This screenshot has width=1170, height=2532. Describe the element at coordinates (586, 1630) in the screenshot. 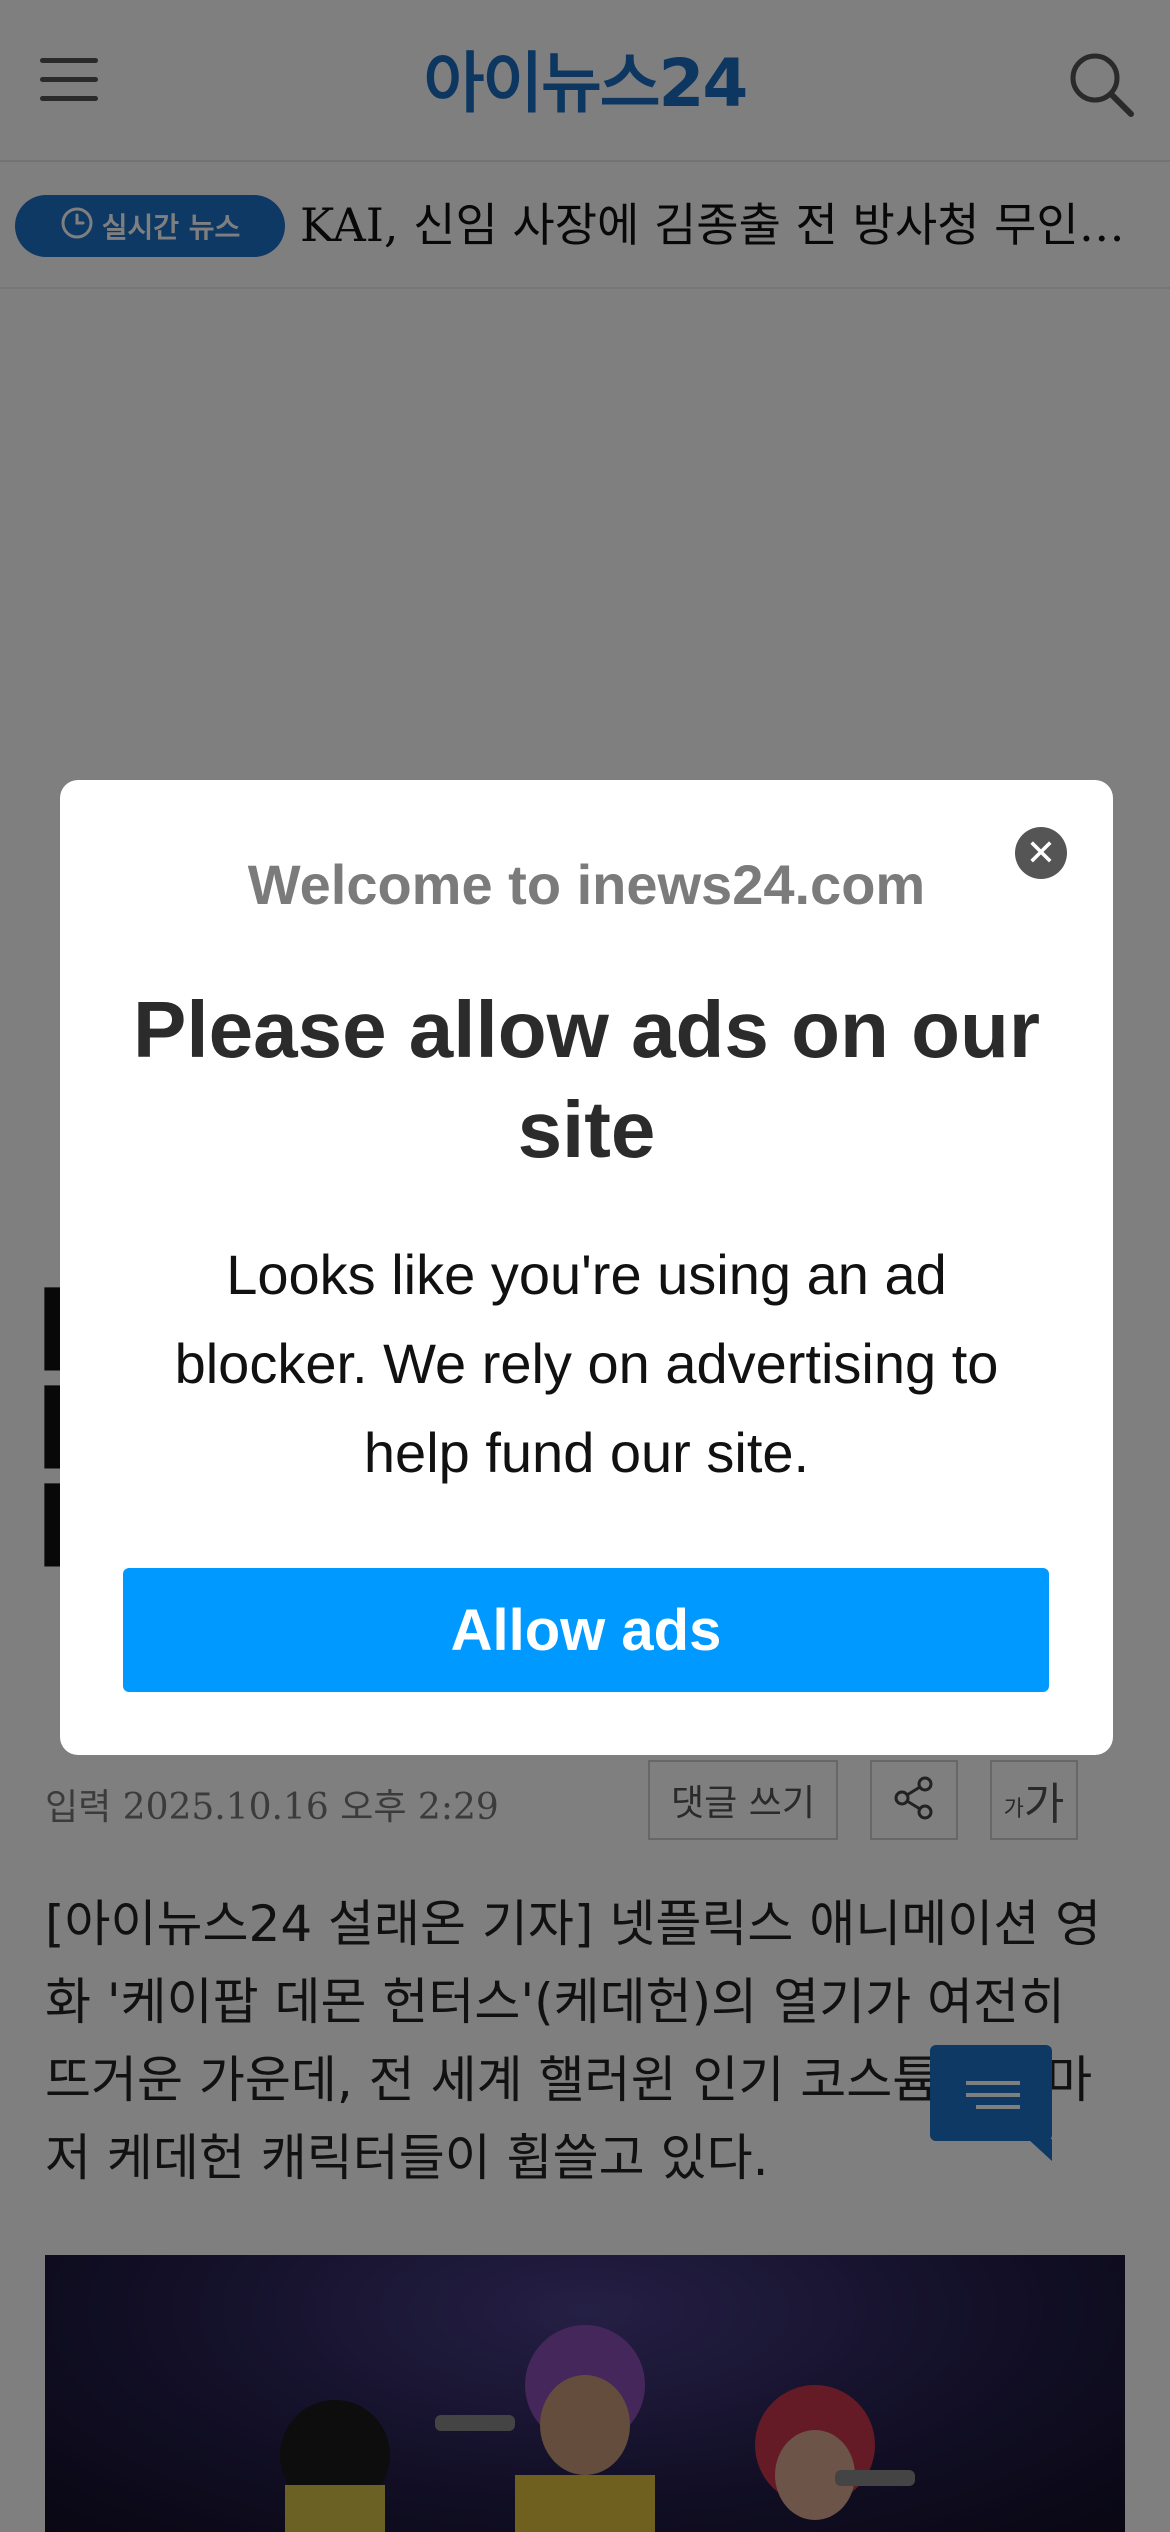

I see `allow-ads-button: Allow ads` at that location.